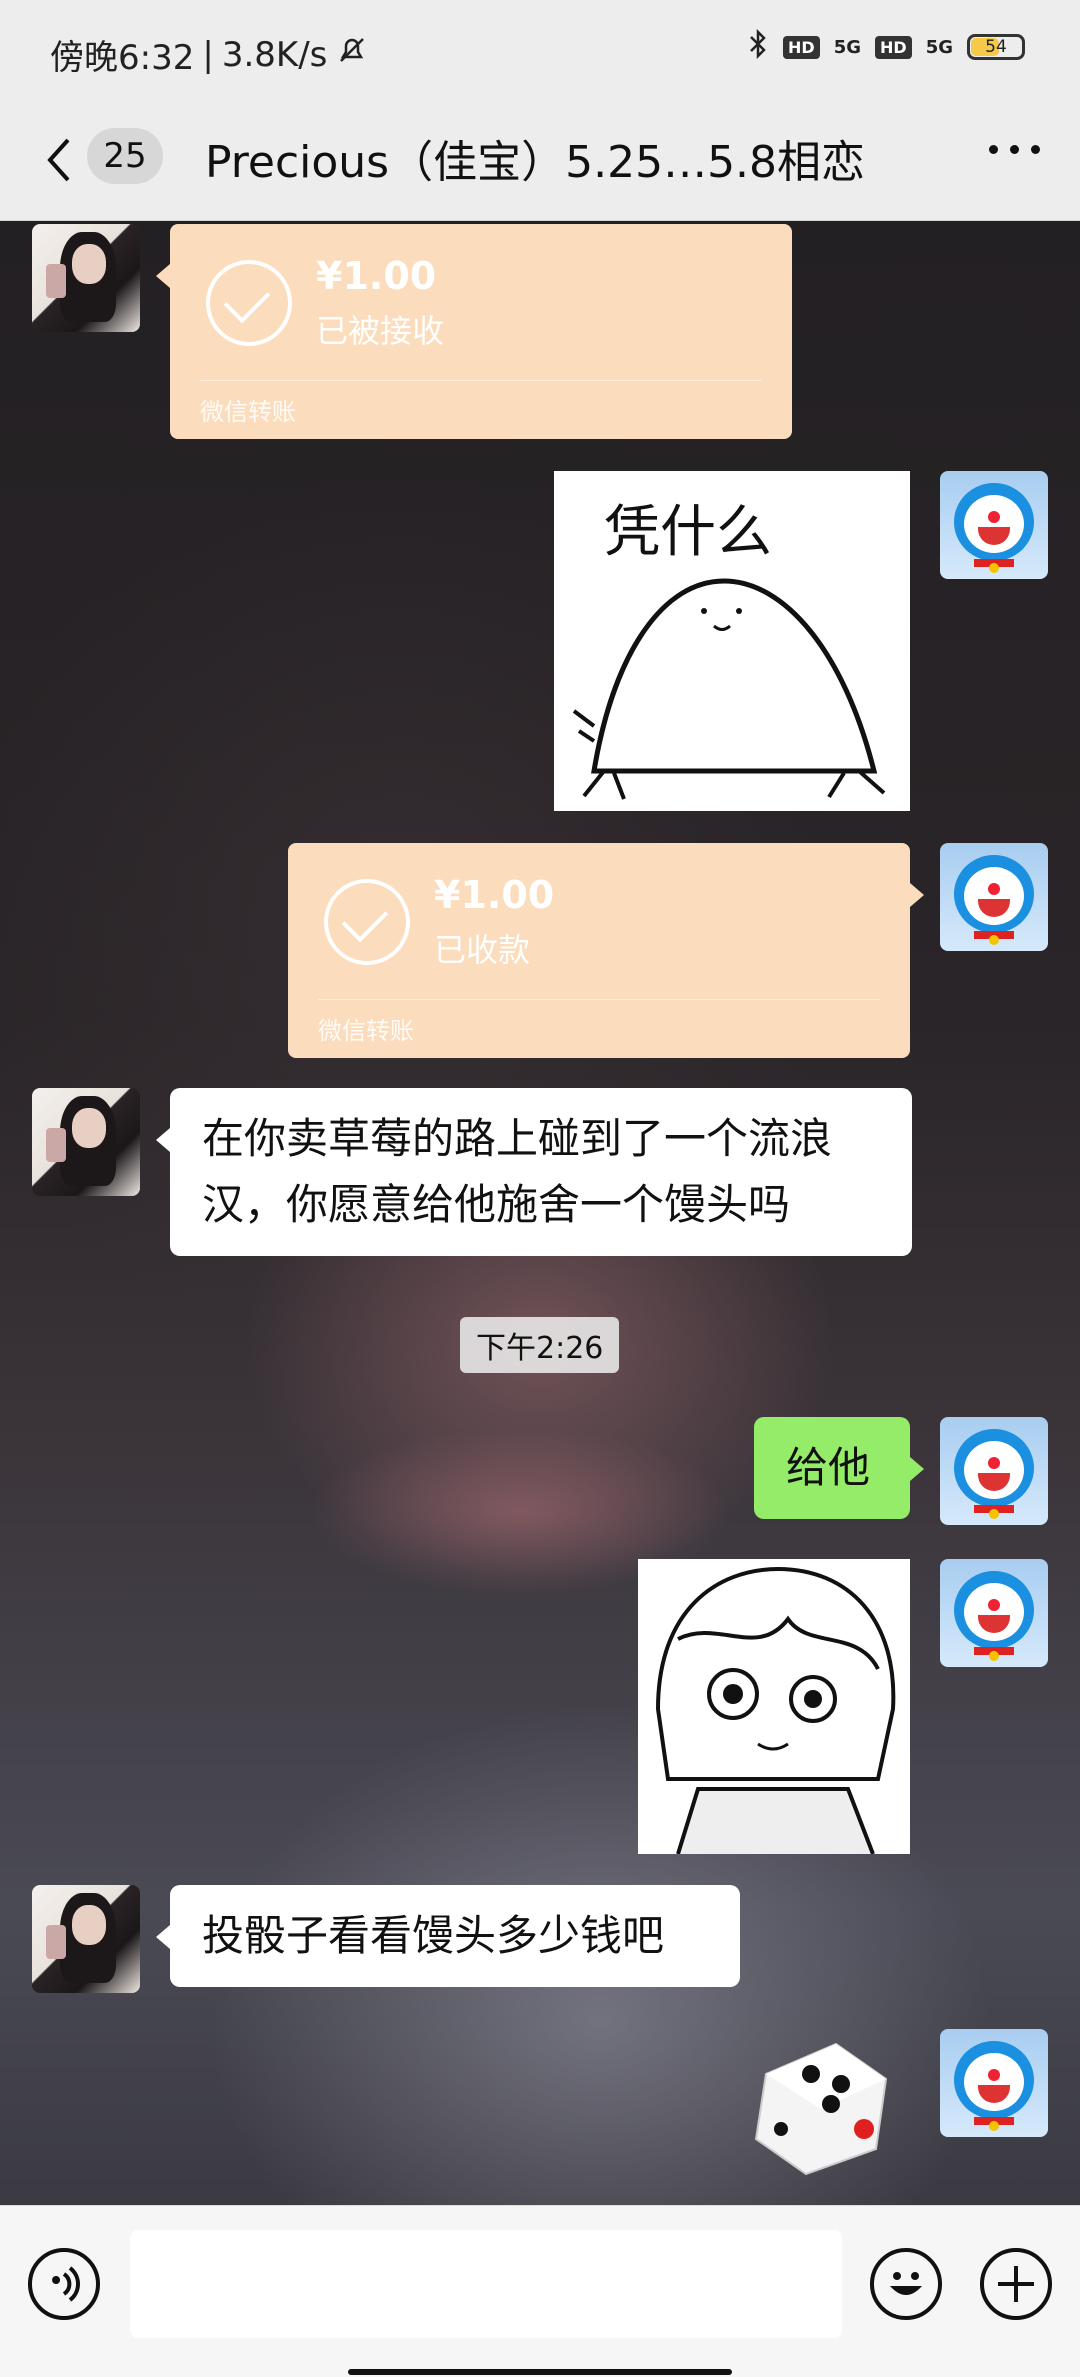 This screenshot has height=2377, width=1080. What do you see at coordinates (535, 162) in the screenshot?
I see `chat-title: Precious（佳宝）5.25…5.8相恋` at bounding box center [535, 162].